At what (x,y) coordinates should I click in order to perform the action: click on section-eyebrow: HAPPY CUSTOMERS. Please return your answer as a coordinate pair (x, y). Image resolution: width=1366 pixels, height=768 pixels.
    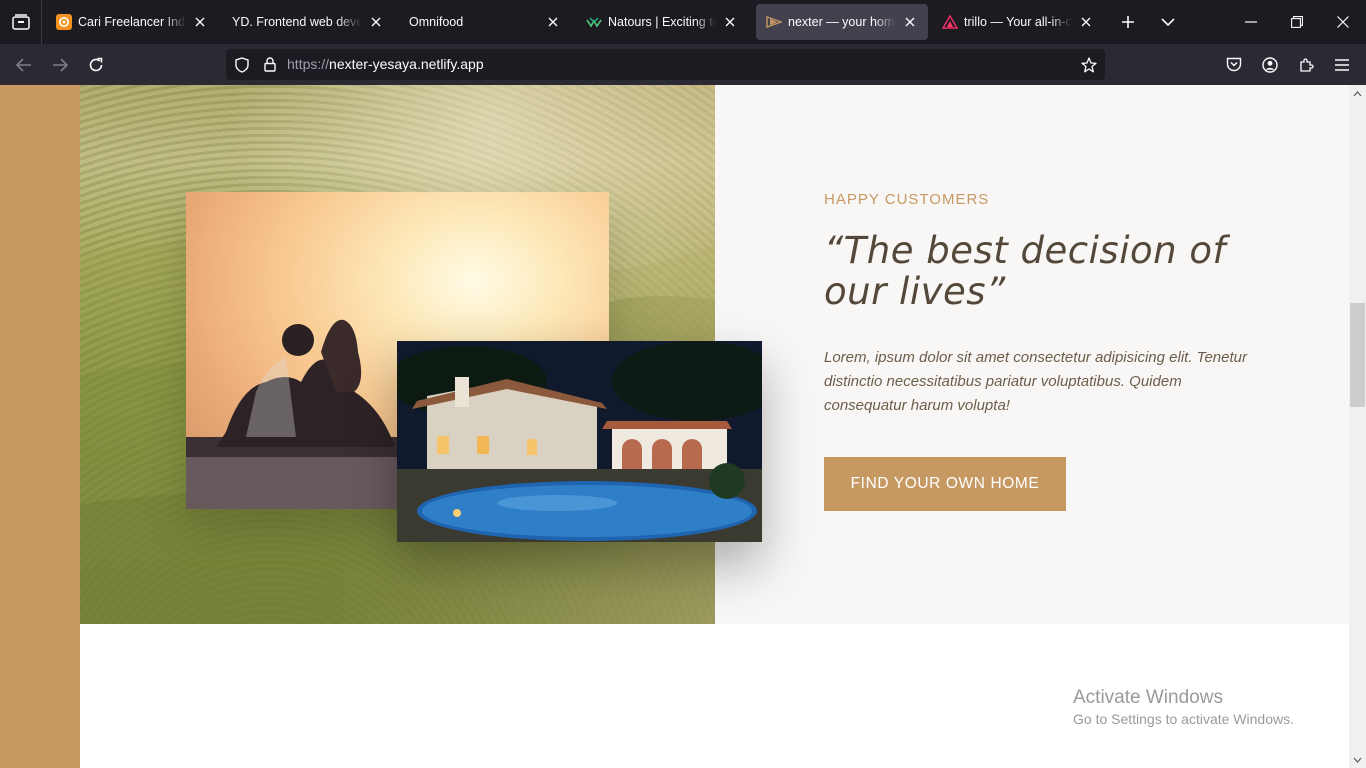
    Looking at the image, I should click on (907, 199).